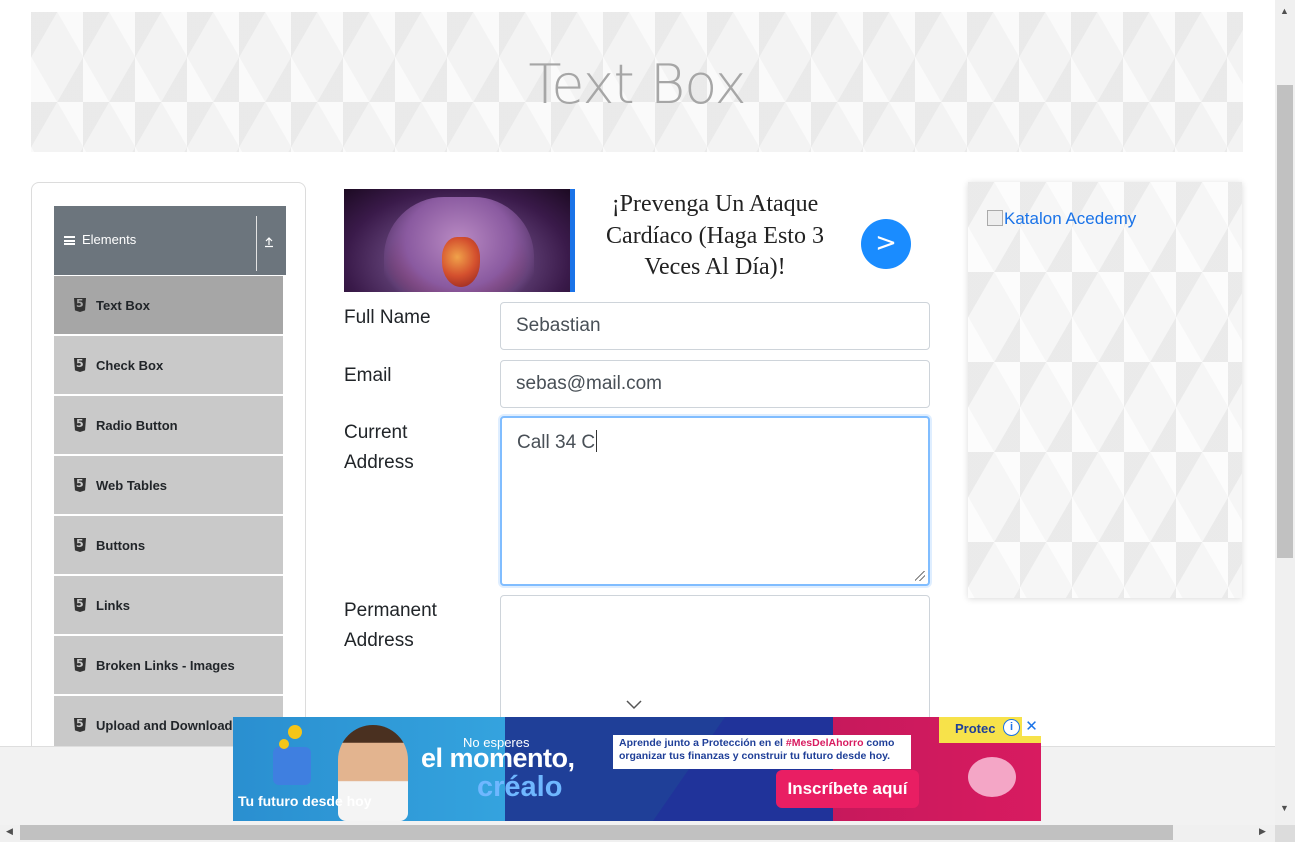  What do you see at coordinates (292, 766) in the screenshot?
I see `ad-cube-icon` at bounding box center [292, 766].